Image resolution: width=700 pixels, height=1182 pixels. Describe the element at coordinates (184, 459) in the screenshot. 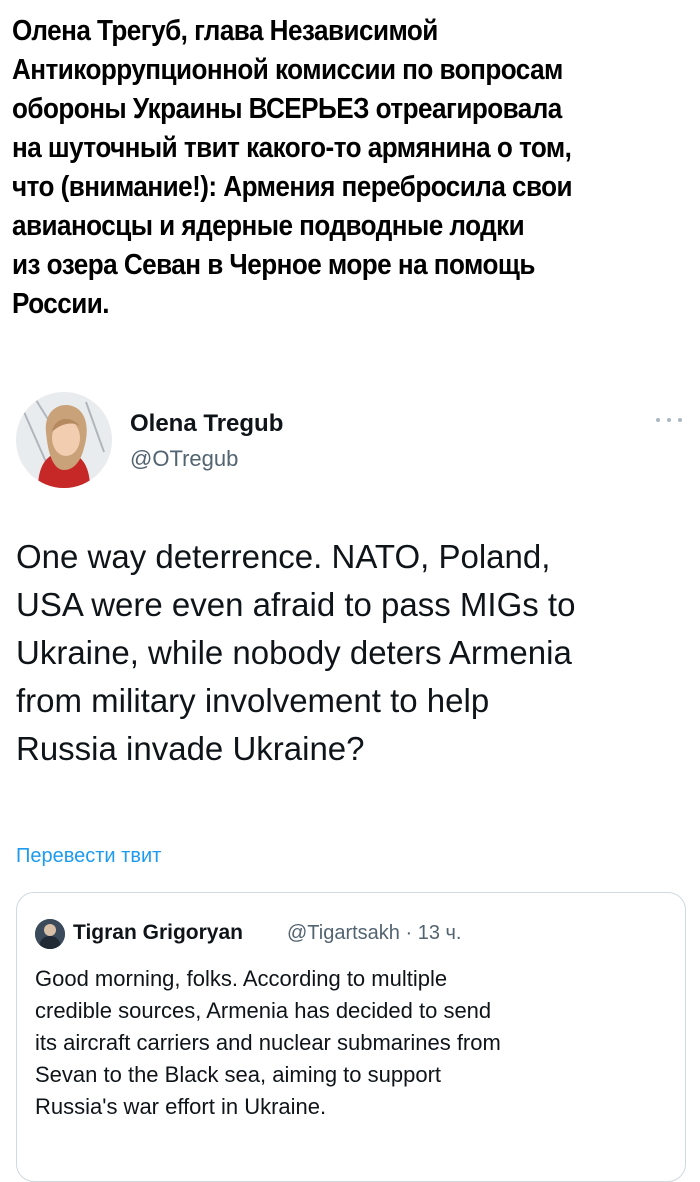

I see `author-handle: @OTregub` at that location.